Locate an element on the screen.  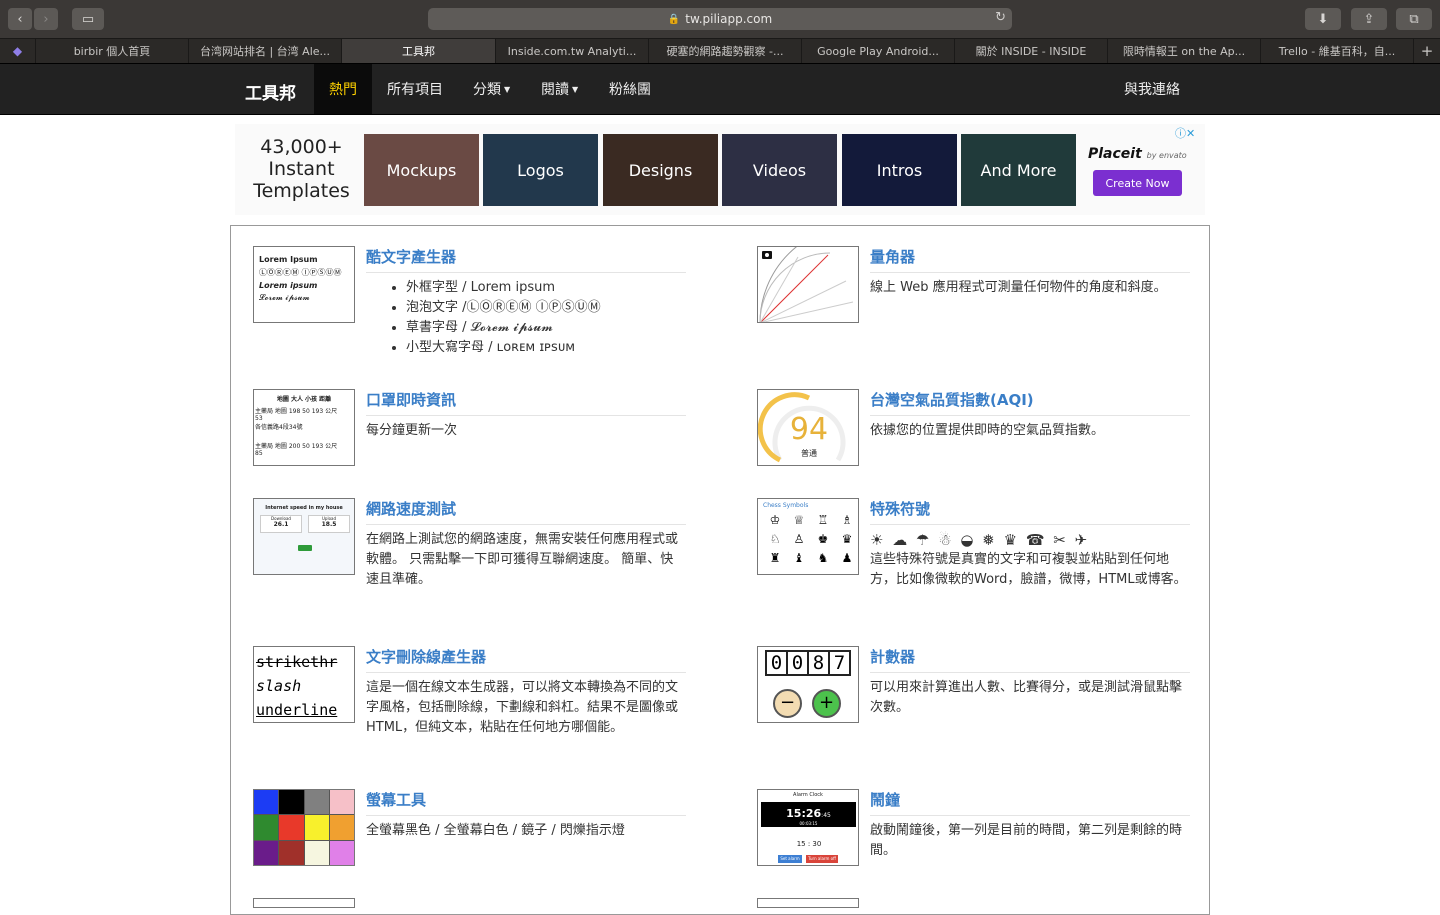
ad-tile-designs: Designs is located at coordinates (660, 170).